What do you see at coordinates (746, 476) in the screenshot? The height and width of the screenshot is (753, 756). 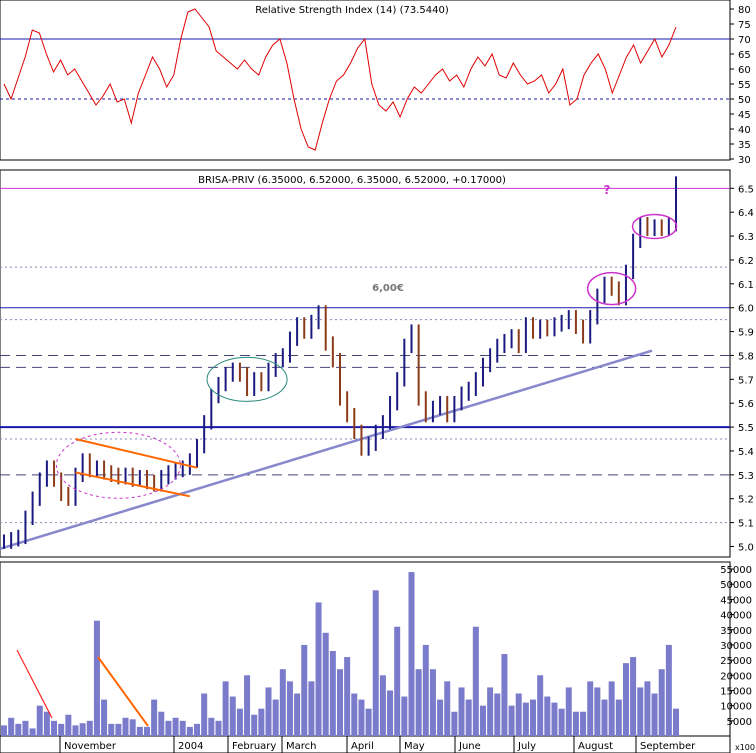 I see `price-tick-label: 5.3` at bounding box center [746, 476].